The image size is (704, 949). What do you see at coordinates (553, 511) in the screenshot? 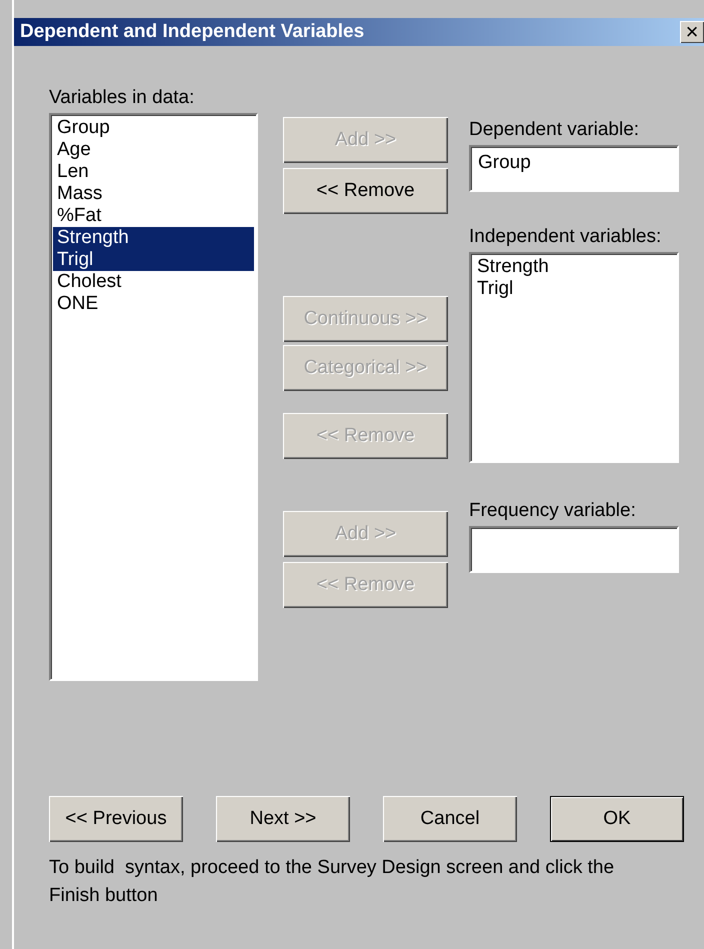
I see `field-label: Frequency variable:` at bounding box center [553, 511].